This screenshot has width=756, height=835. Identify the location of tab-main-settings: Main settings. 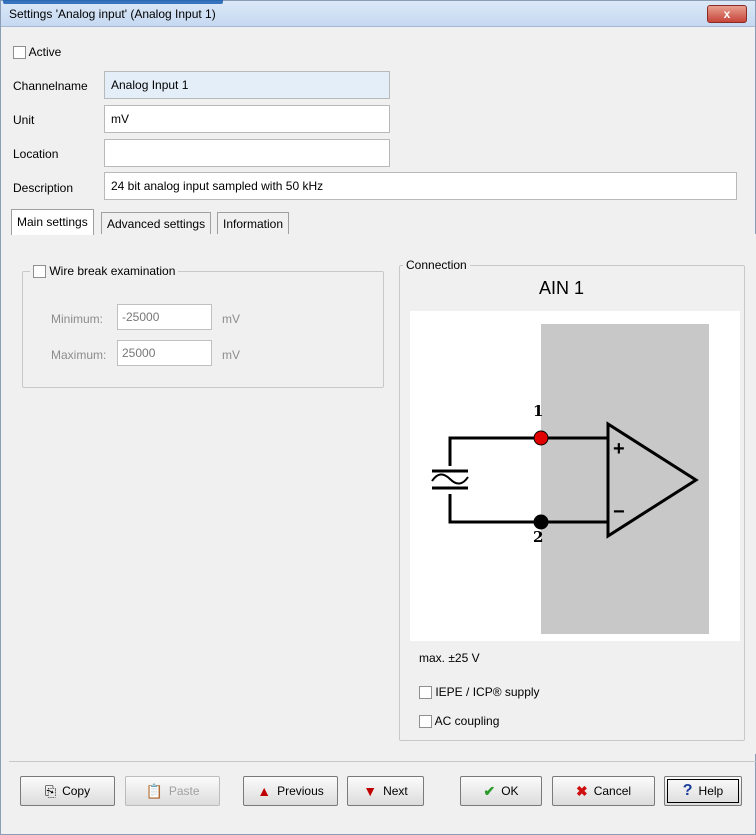
(52, 222).